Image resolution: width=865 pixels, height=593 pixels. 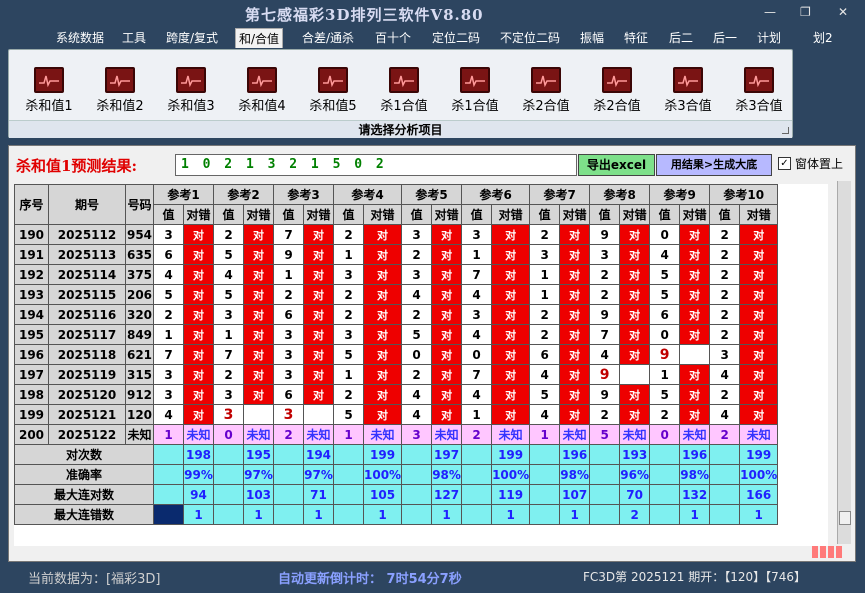 What do you see at coordinates (785, 130) in the screenshot?
I see `ribbon-expand-icon` at bounding box center [785, 130].